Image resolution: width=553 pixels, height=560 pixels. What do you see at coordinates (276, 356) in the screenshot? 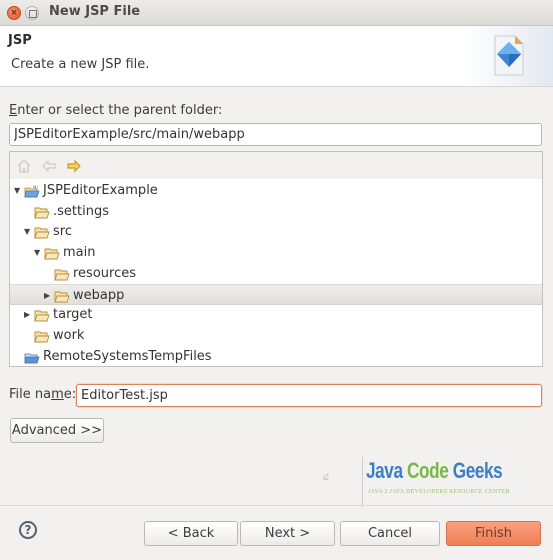
I see `tree-item-remotesystemstempfiles: RemoteSystemsTempFiles` at bounding box center [276, 356].